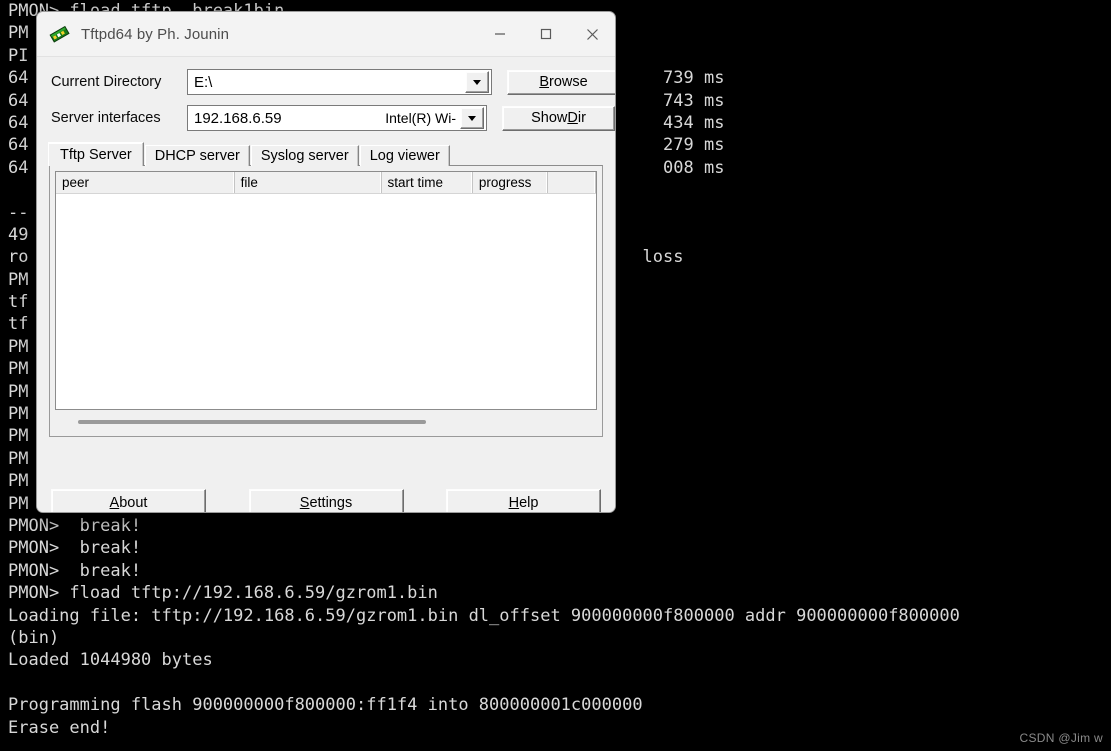  I want to click on current-directory-row: Current Directory E:\ Browse, so click(333, 82).